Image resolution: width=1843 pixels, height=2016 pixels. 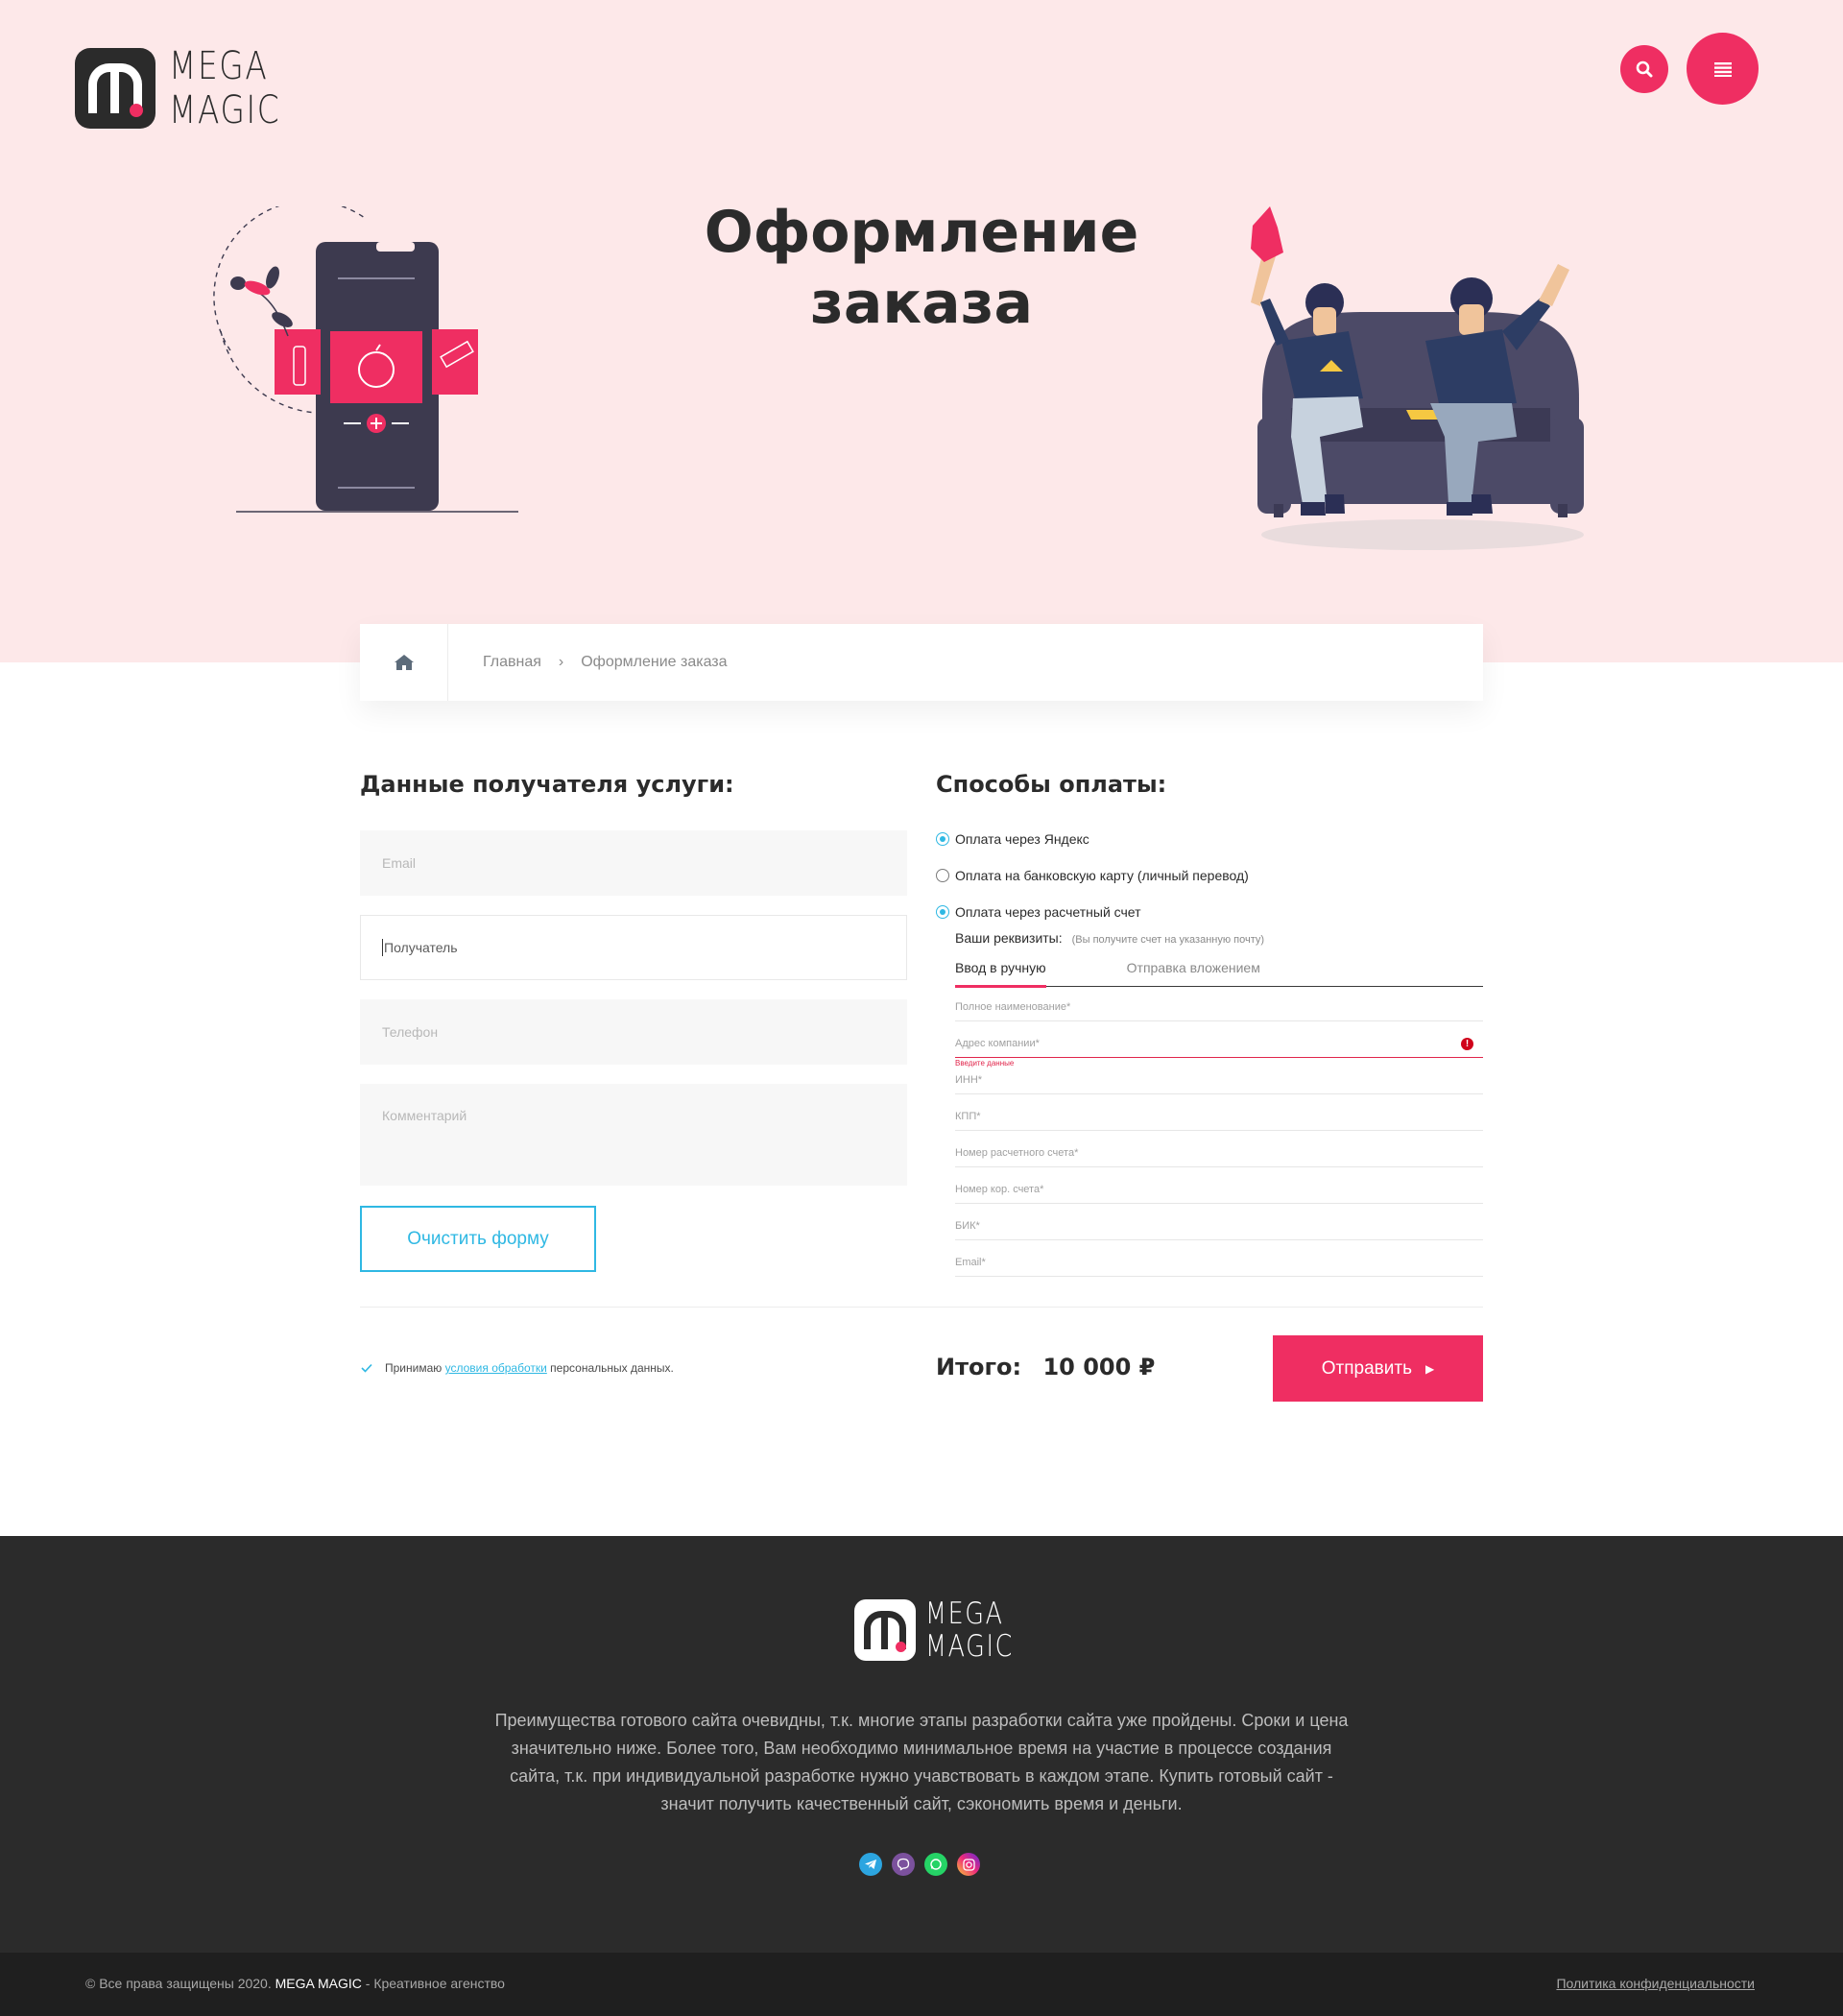 I want to click on payment-option-yandex: Оплата через Яндекс, so click(x=1012, y=839).